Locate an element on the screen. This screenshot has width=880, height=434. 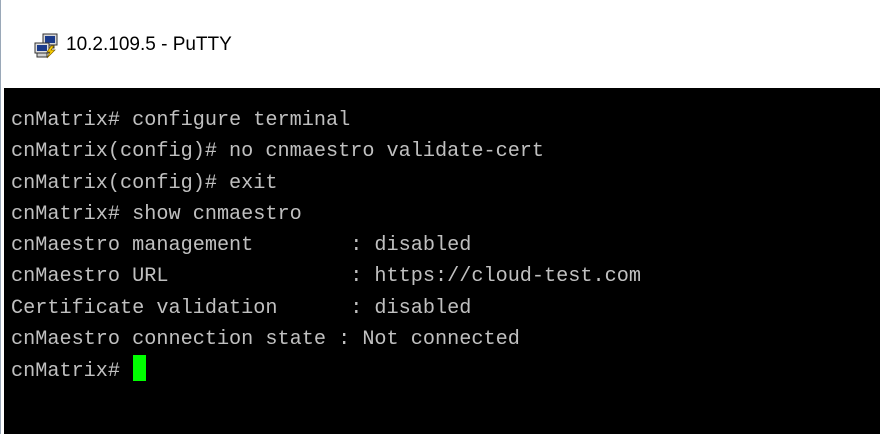
prompt-text: cnMatrix# is located at coordinates (72, 372).